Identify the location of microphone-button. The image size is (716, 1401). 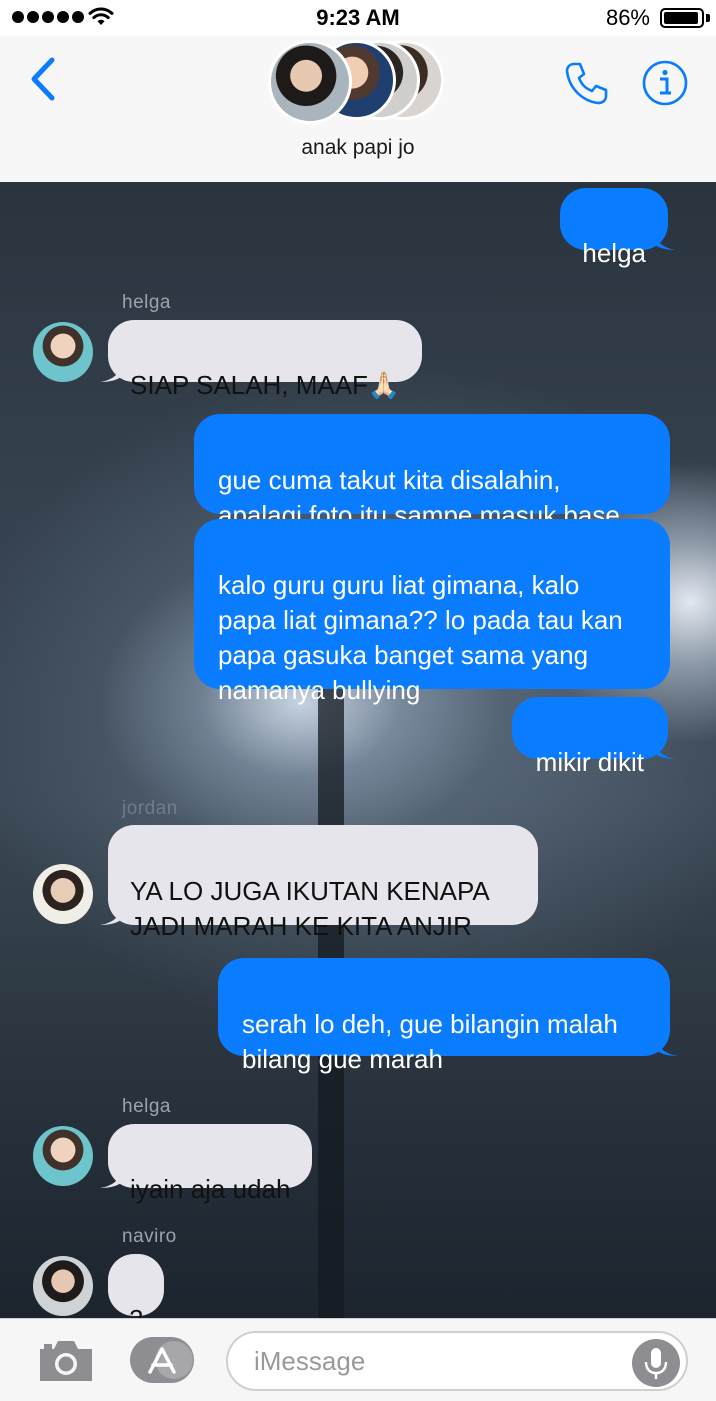
(656, 1363).